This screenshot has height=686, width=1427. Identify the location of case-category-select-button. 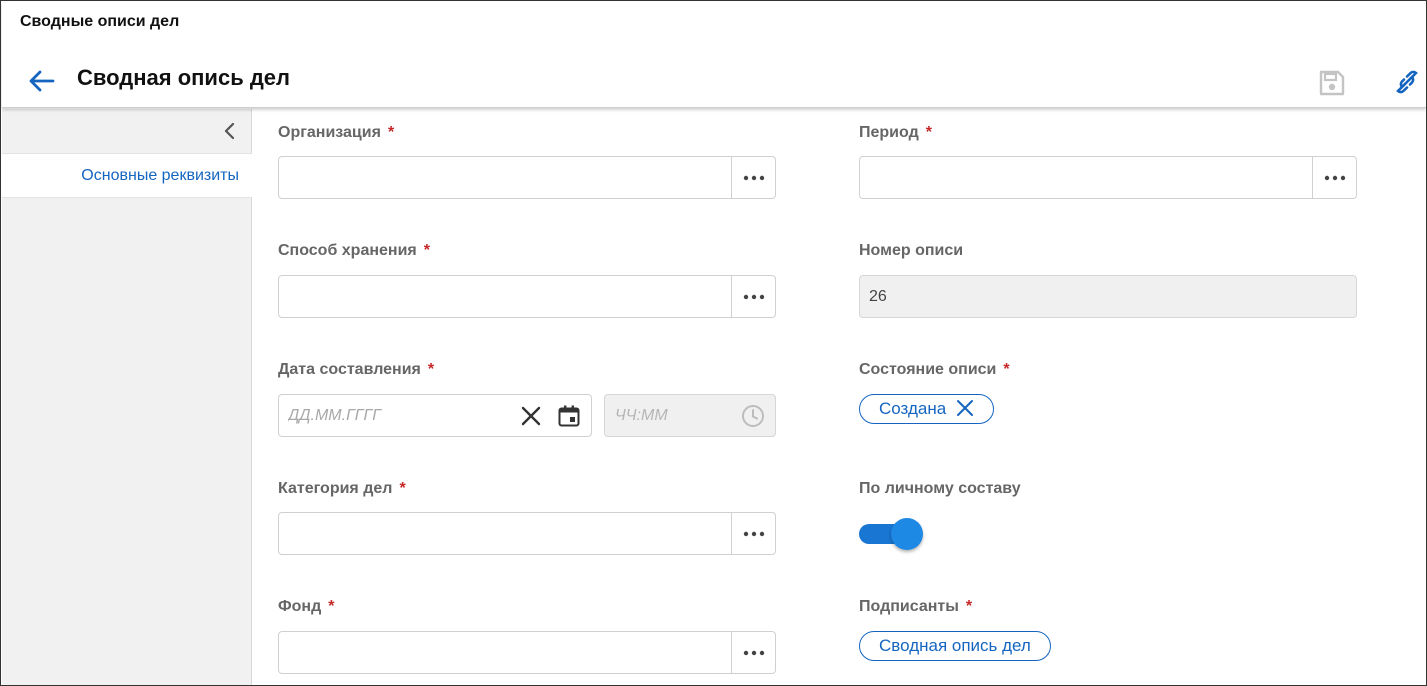
(753, 533).